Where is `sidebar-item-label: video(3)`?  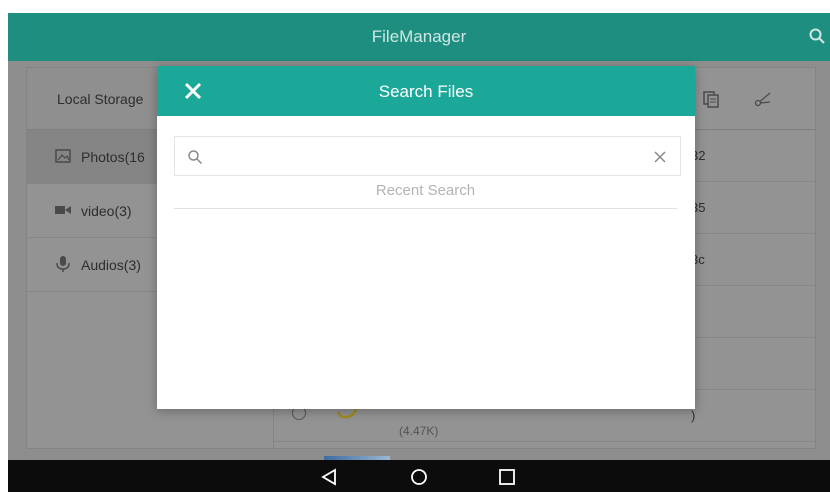 sidebar-item-label: video(3) is located at coordinates (106, 211).